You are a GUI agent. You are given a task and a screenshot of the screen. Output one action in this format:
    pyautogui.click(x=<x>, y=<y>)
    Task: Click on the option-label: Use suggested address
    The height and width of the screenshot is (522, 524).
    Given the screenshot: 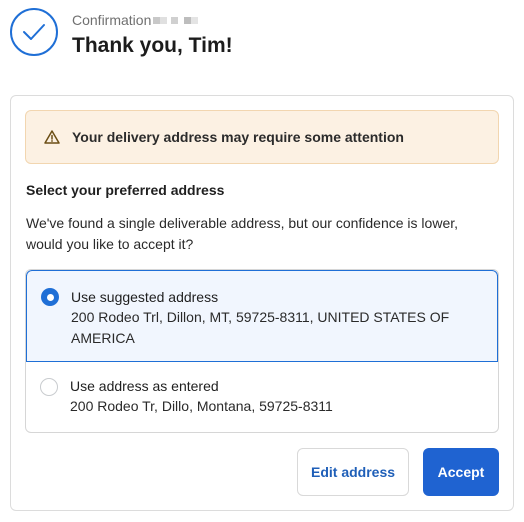 What is the action you would take?
    pyautogui.click(x=145, y=297)
    